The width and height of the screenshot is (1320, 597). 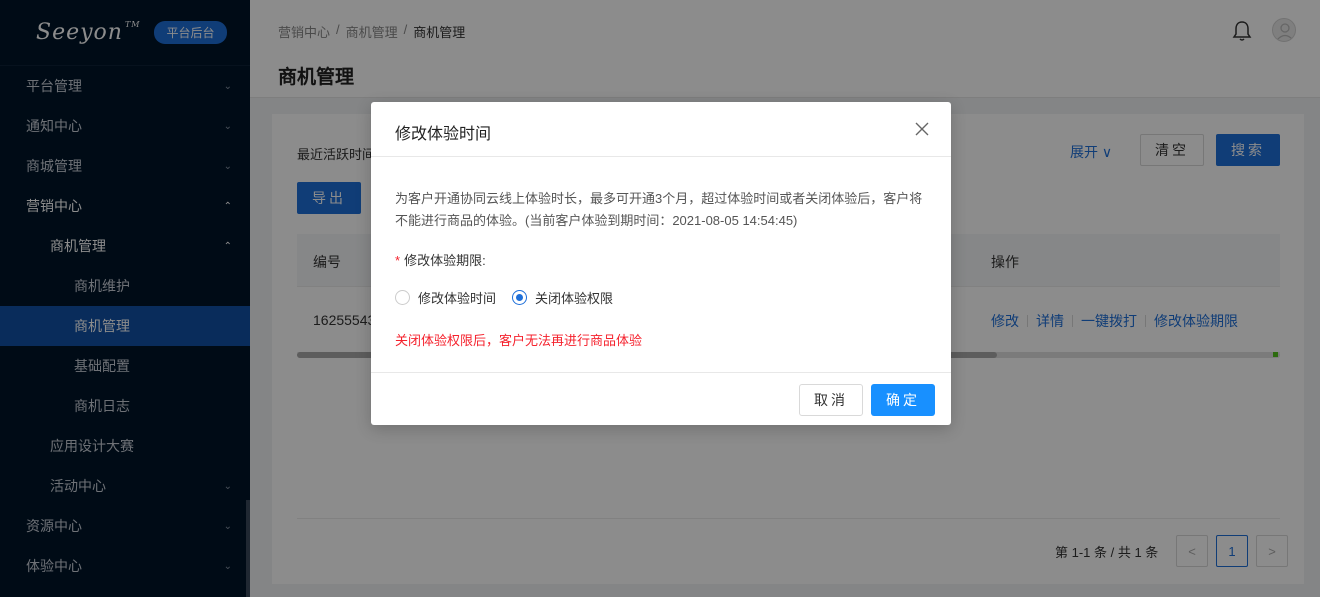 What do you see at coordinates (402, 297) in the screenshot?
I see `radio-circle` at bounding box center [402, 297].